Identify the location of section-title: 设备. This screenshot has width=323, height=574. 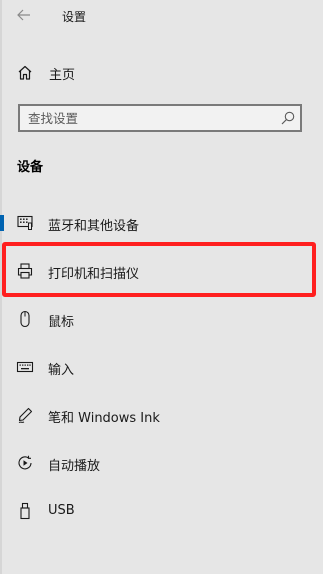
(30, 167).